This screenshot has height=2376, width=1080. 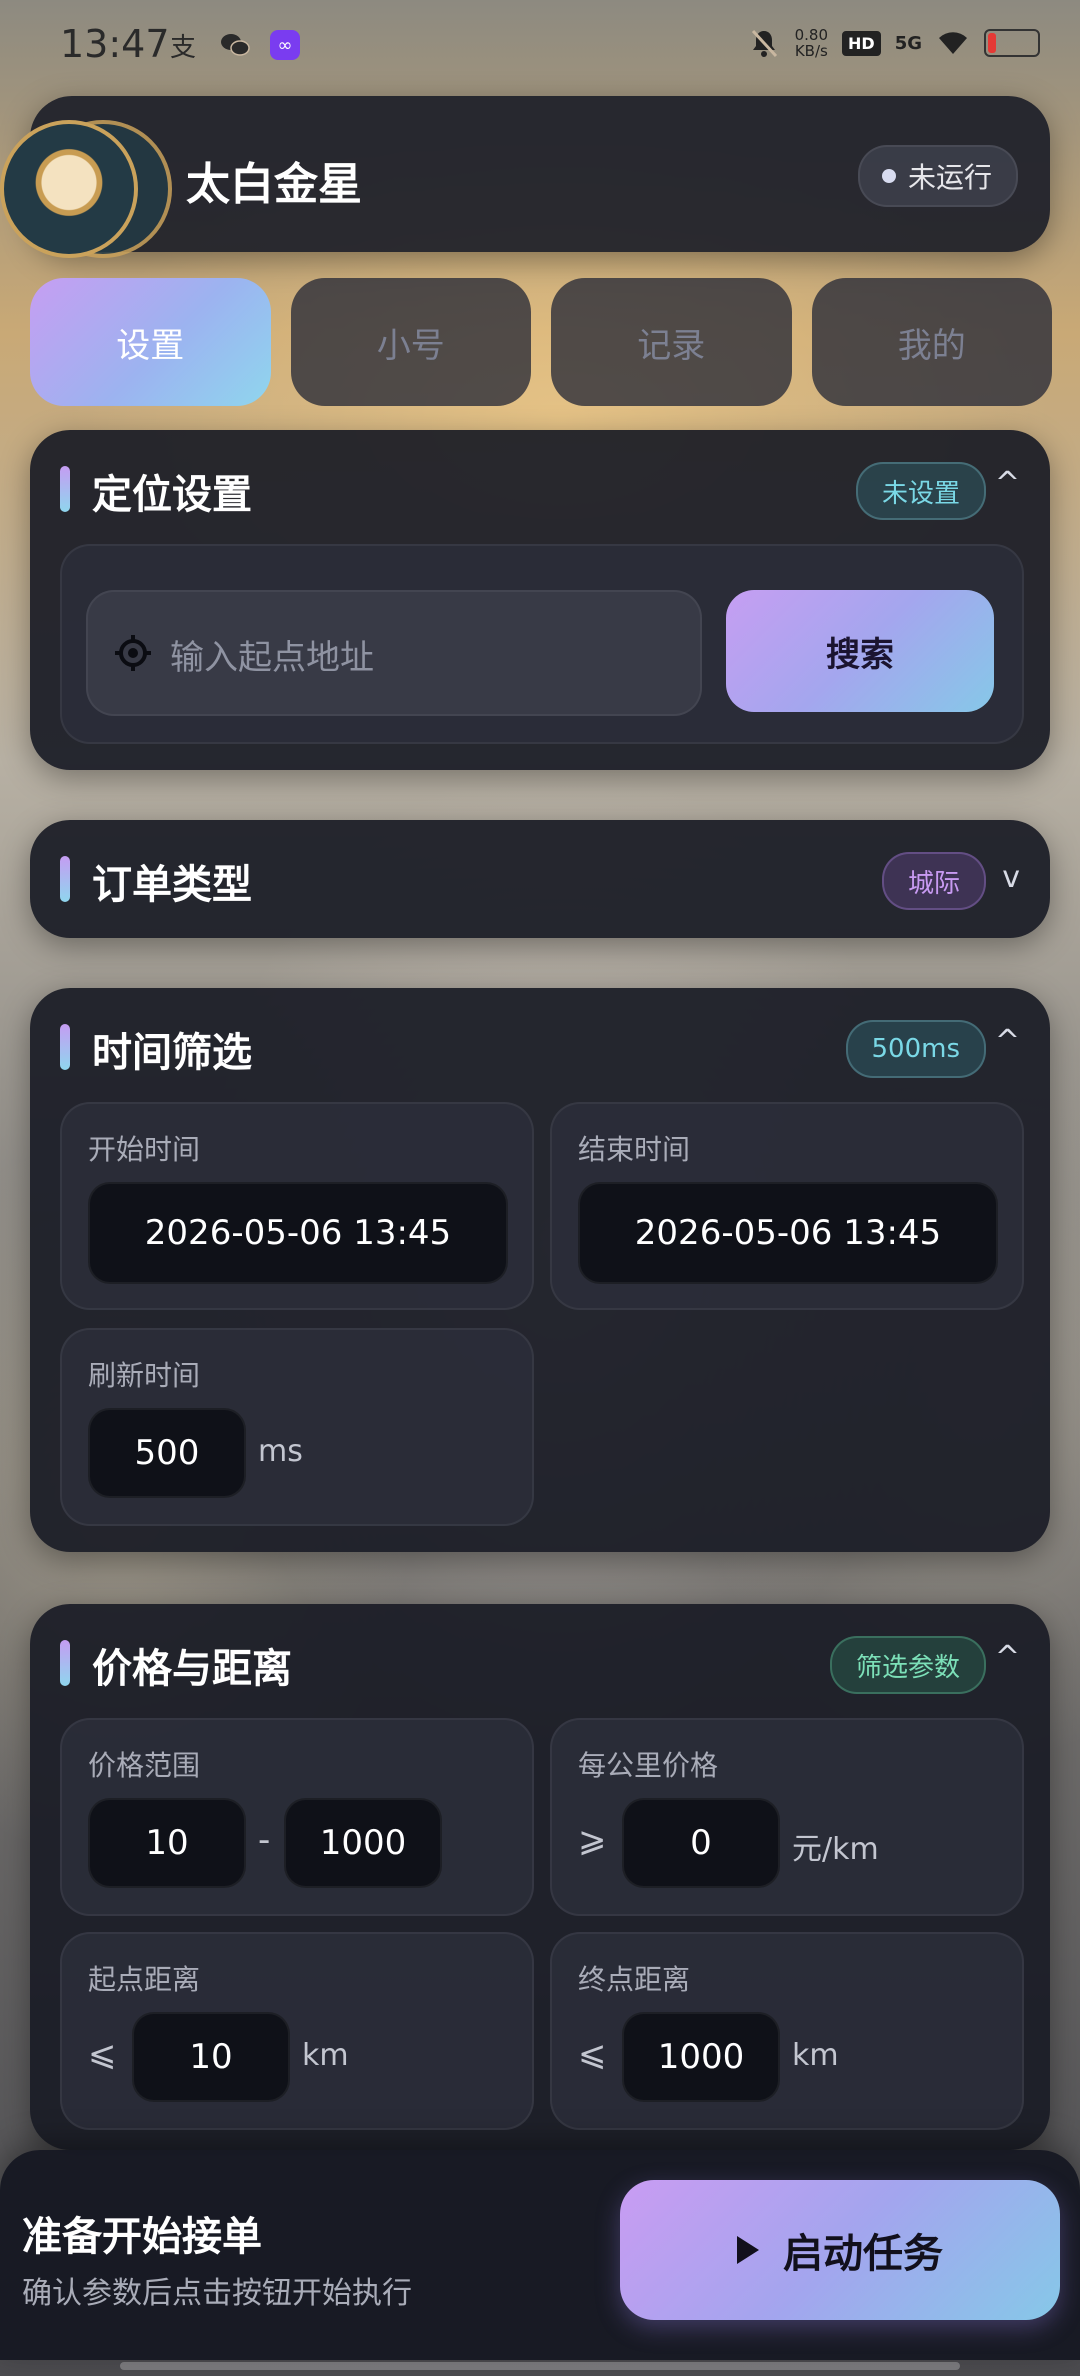 I want to click on status-right: 0.80 KB/s HD 5G, so click(x=893, y=43).